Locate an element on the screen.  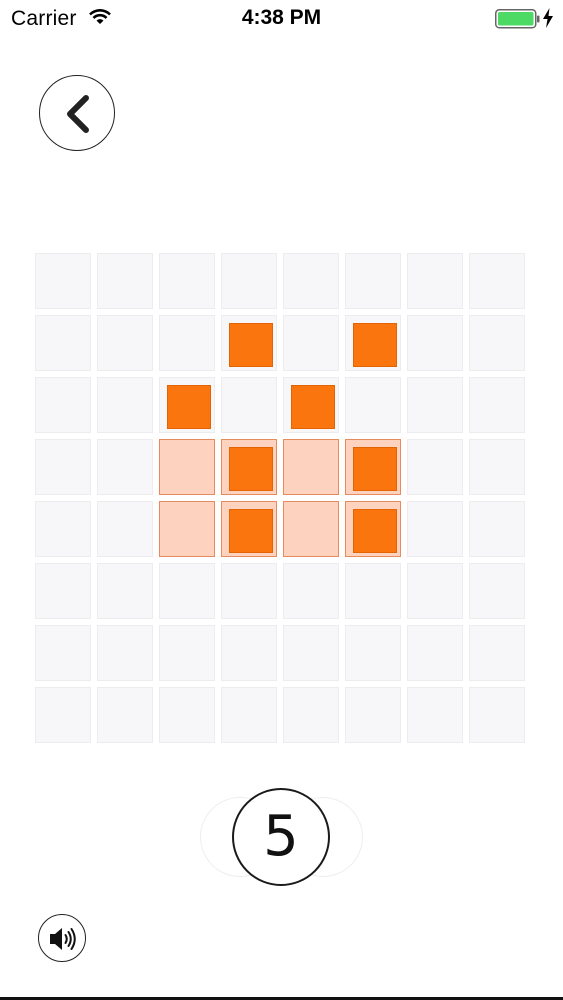
board-cell-r6-c2 is located at coordinates (187, 653).